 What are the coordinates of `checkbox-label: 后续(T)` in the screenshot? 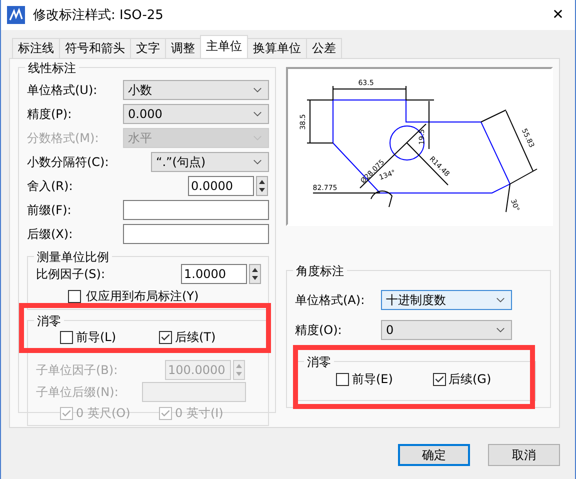 It's located at (195, 337).